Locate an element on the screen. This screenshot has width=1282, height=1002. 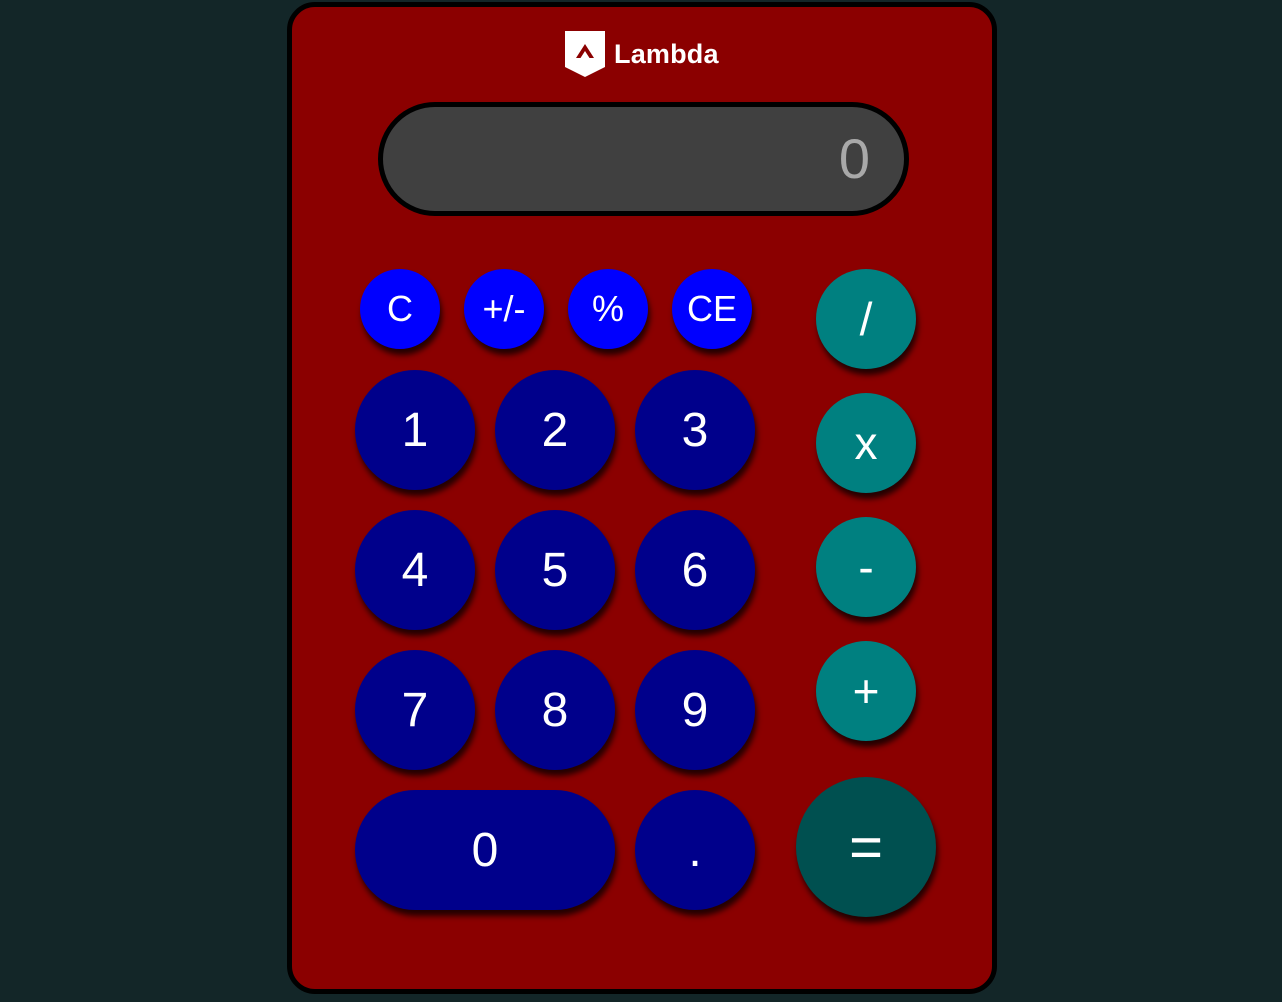
digit-0-button: 0 is located at coordinates (485, 850).